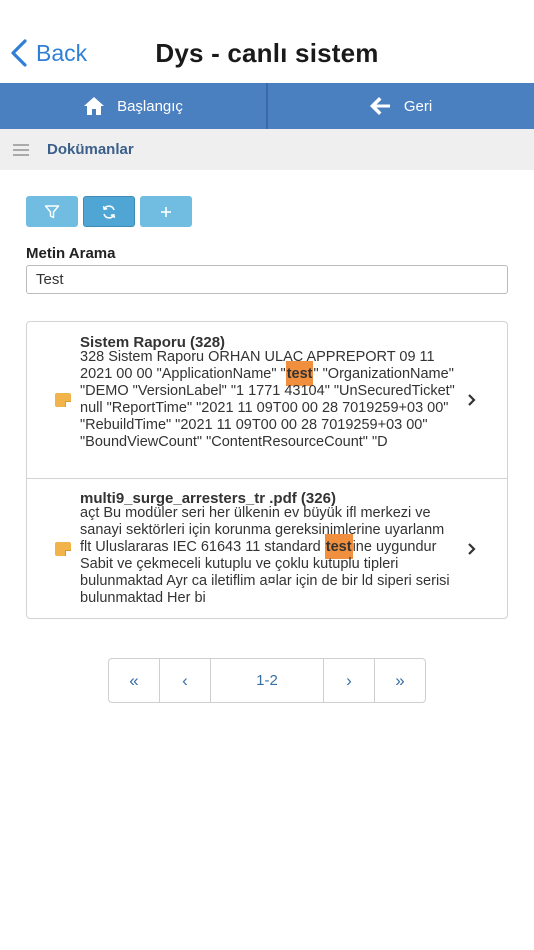 This screenshot has height=950, width=534. Describe the element at coordinates (267, 106) in the screenshot. I see `main-toolbar: Başlangıç Geri` at that location.